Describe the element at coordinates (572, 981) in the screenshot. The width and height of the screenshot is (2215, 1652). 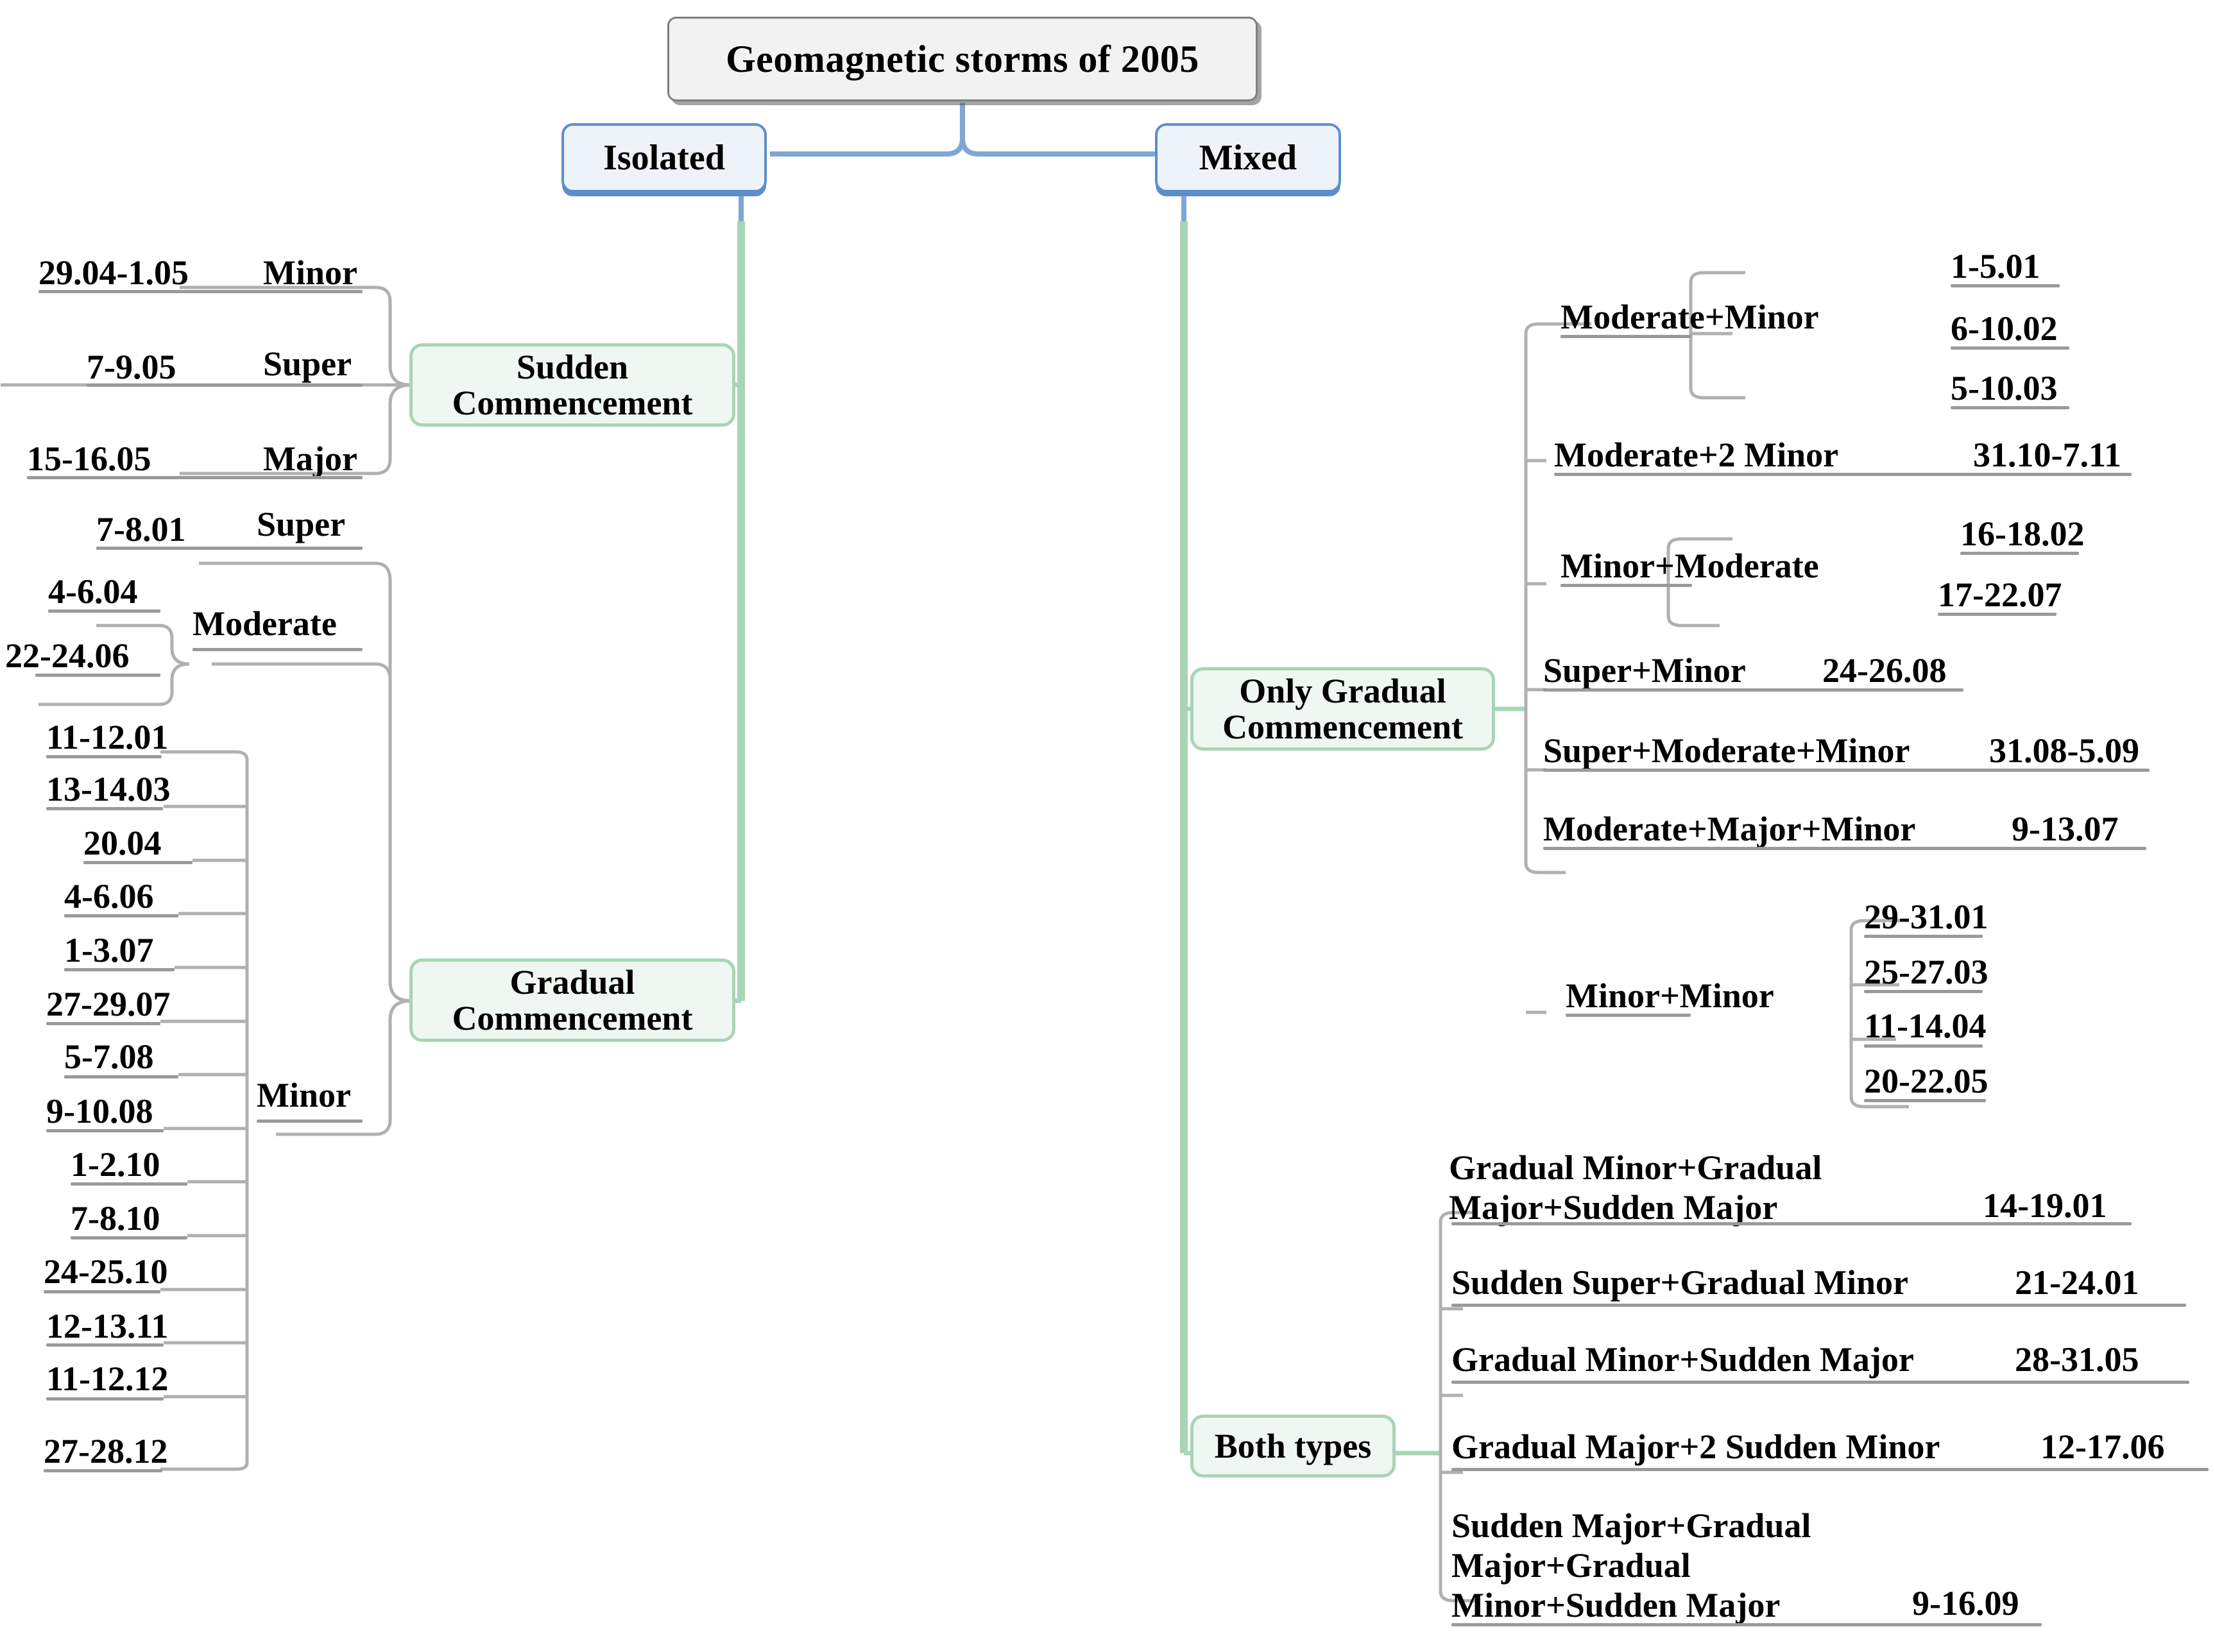
I see `gradual-commencement-label-1: Gradual` at that location.